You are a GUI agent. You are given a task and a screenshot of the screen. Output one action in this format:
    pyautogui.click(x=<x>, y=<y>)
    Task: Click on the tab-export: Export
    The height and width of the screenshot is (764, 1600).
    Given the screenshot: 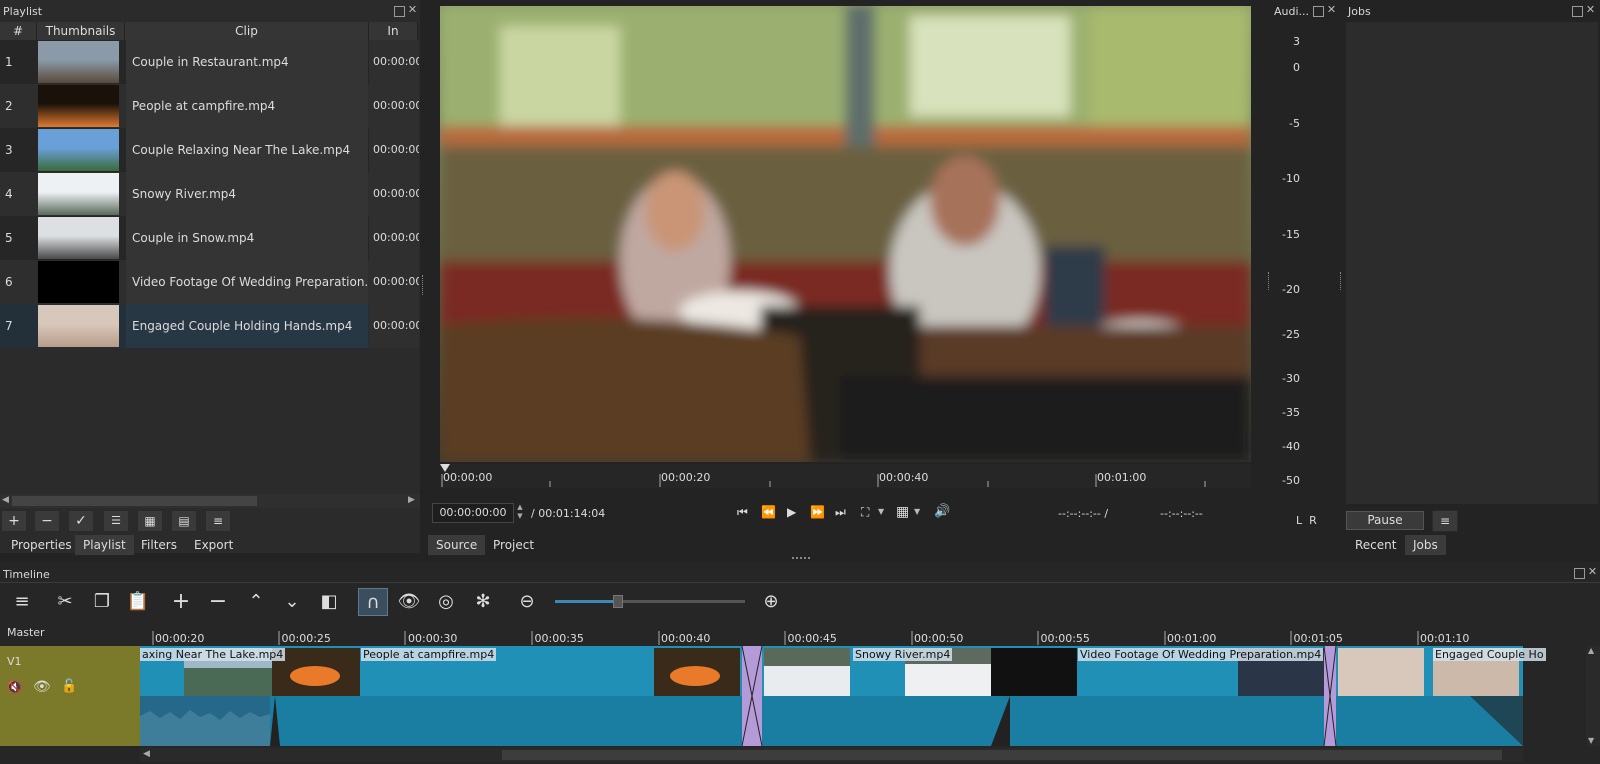 What is the action you would take?
    pyautogui.click(x=213, y=545)
    